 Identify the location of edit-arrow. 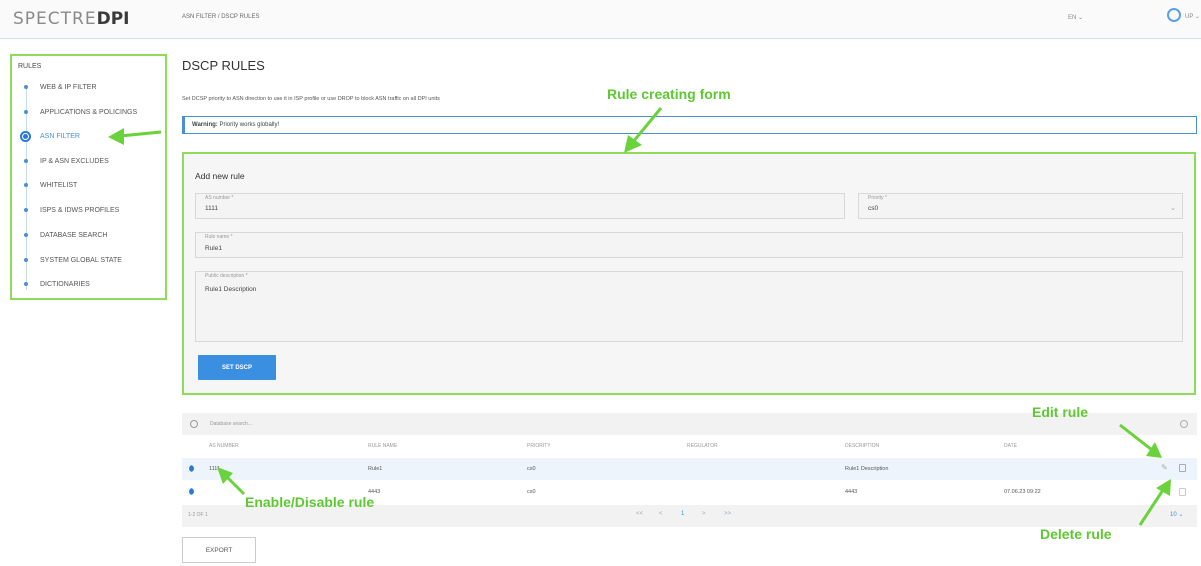
(1136, 437).